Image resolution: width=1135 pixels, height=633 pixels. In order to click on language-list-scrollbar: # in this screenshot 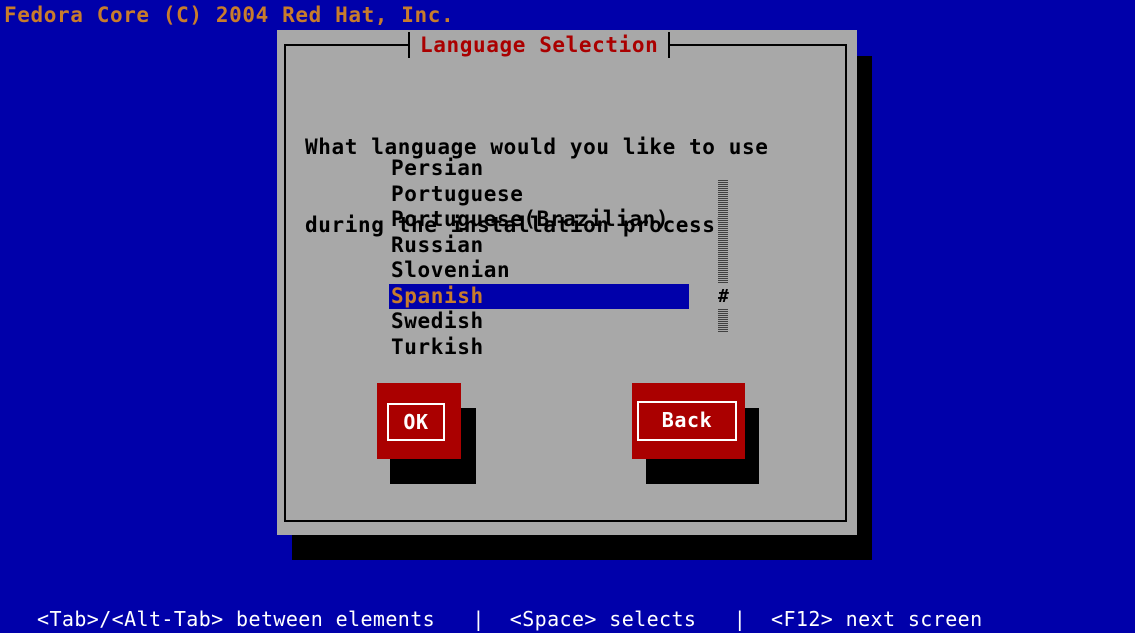, I will do `click(723, 256)`.